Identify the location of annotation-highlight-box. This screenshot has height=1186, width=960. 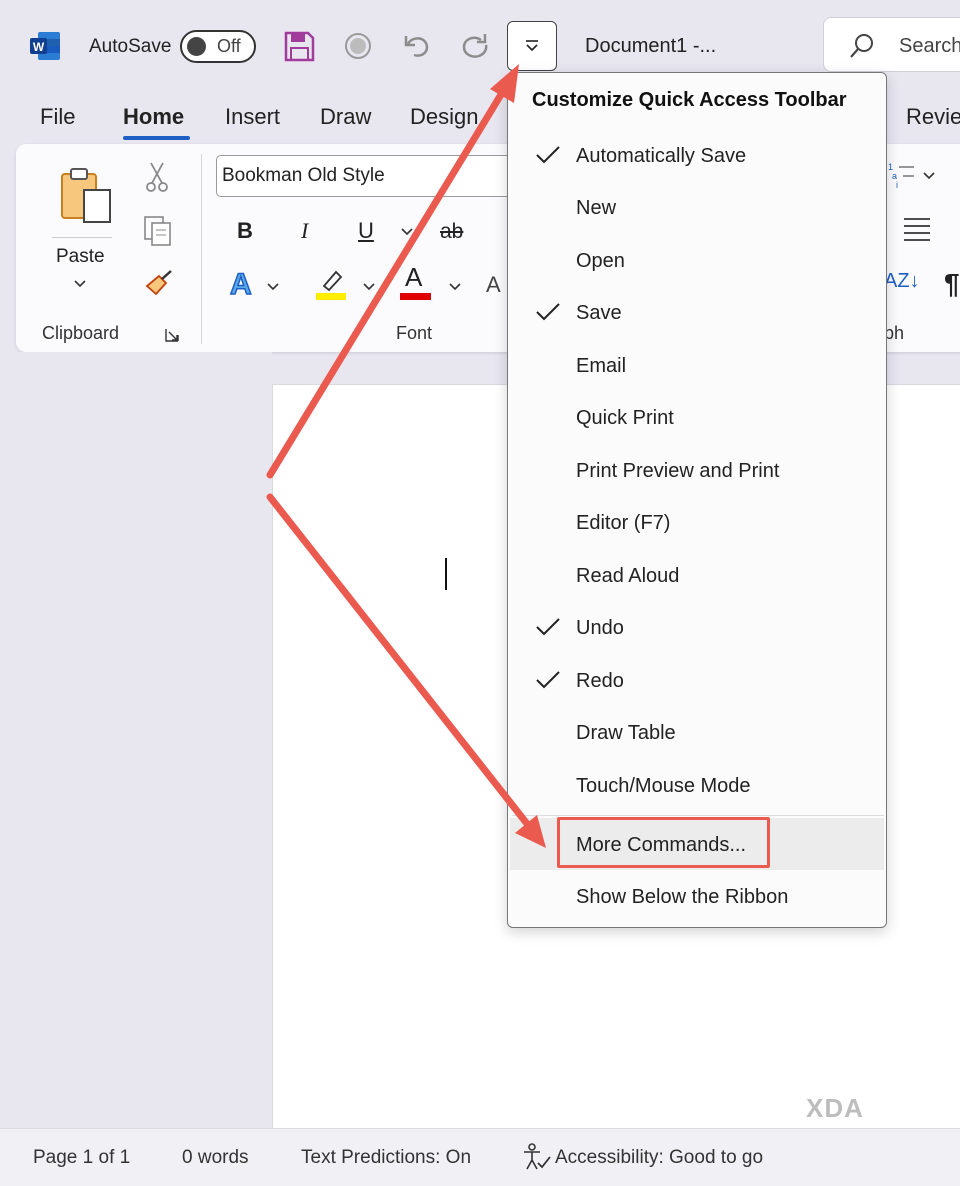
(663, 842).